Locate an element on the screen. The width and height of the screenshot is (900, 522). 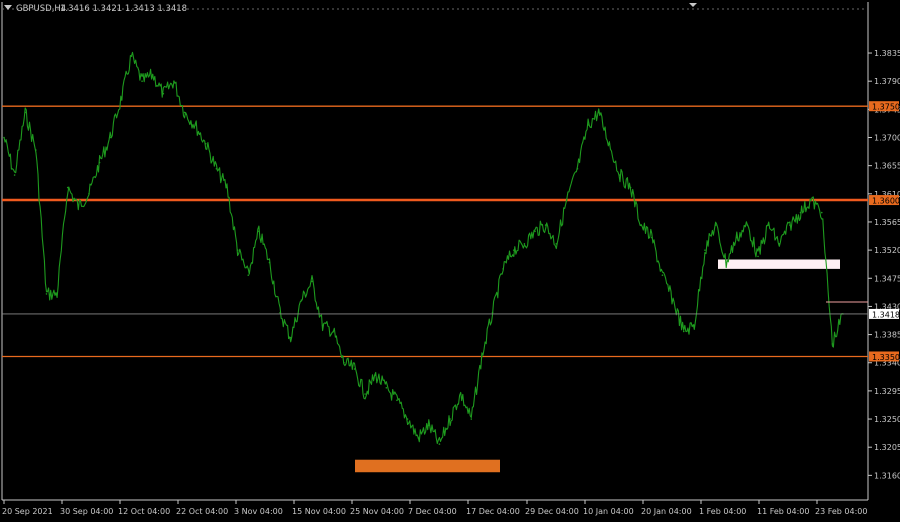
y-tick-label: 1.3385 is located at coordinates (887, 335).